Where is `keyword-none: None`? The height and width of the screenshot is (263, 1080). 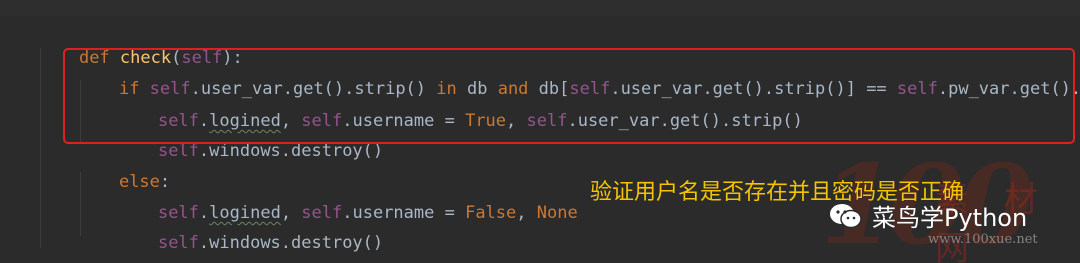 keyword-none: None is located at coordinates (557, 213).